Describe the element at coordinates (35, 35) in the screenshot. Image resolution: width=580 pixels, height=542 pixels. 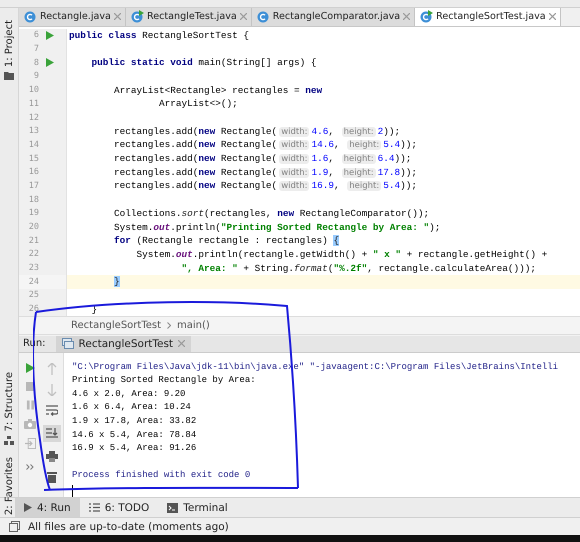
I see `line-number: 6` at that location.